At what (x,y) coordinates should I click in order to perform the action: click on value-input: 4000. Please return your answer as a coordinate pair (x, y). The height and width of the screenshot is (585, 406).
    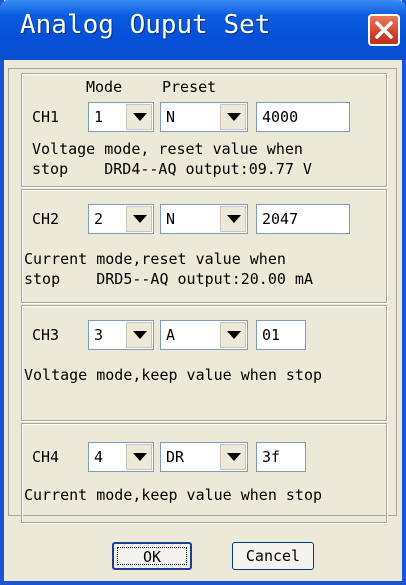
    Looking at the image, I should click on (303, 117).